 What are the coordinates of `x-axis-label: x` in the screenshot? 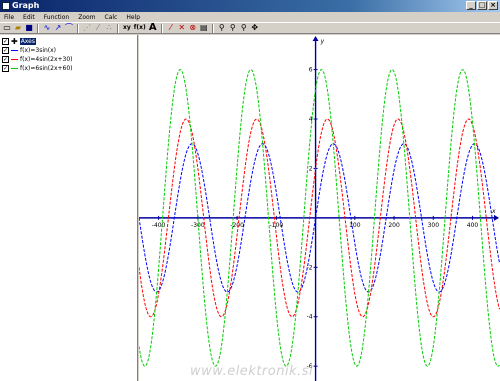 It's located at (493, 211).